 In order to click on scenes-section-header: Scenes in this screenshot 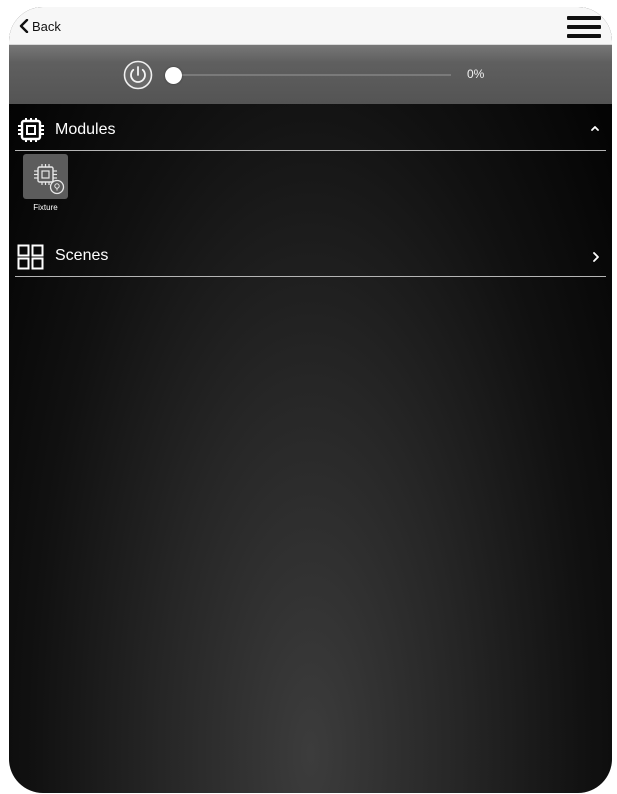, I will do `click(310, 256)`.